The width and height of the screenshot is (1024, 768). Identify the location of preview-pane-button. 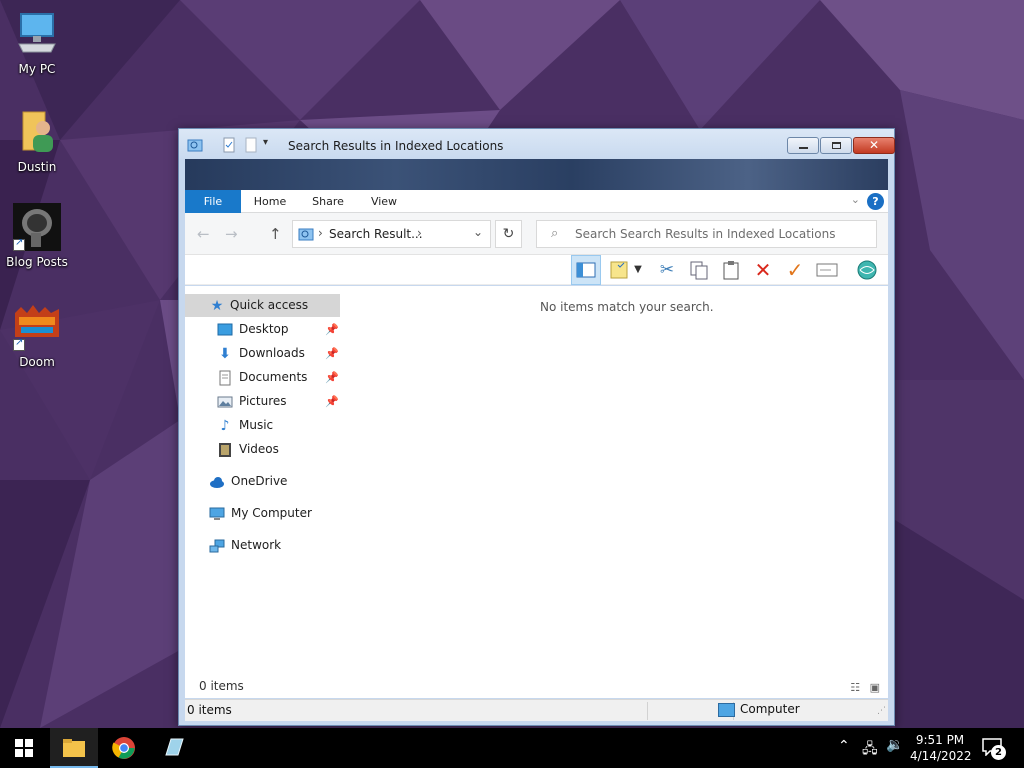
(586, 270).